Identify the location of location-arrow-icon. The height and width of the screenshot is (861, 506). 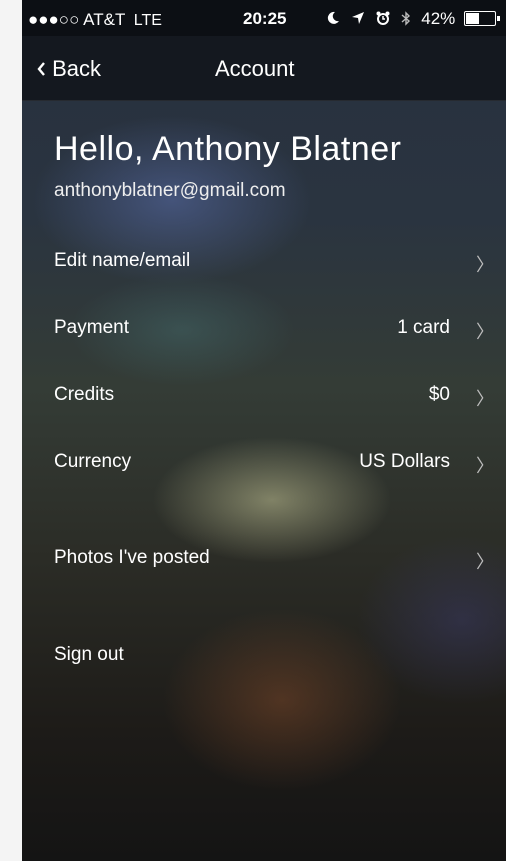
(358, 18).